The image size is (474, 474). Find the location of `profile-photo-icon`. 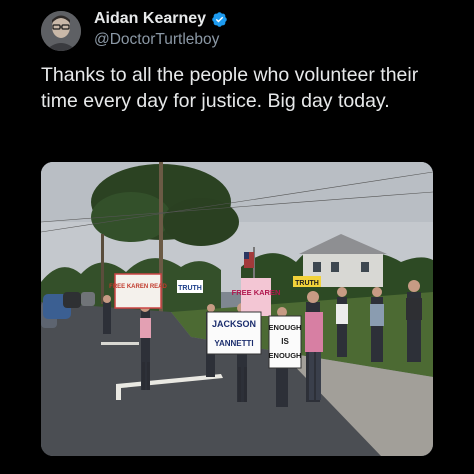

profile-photo-icon is located at coordinates (61, 31).